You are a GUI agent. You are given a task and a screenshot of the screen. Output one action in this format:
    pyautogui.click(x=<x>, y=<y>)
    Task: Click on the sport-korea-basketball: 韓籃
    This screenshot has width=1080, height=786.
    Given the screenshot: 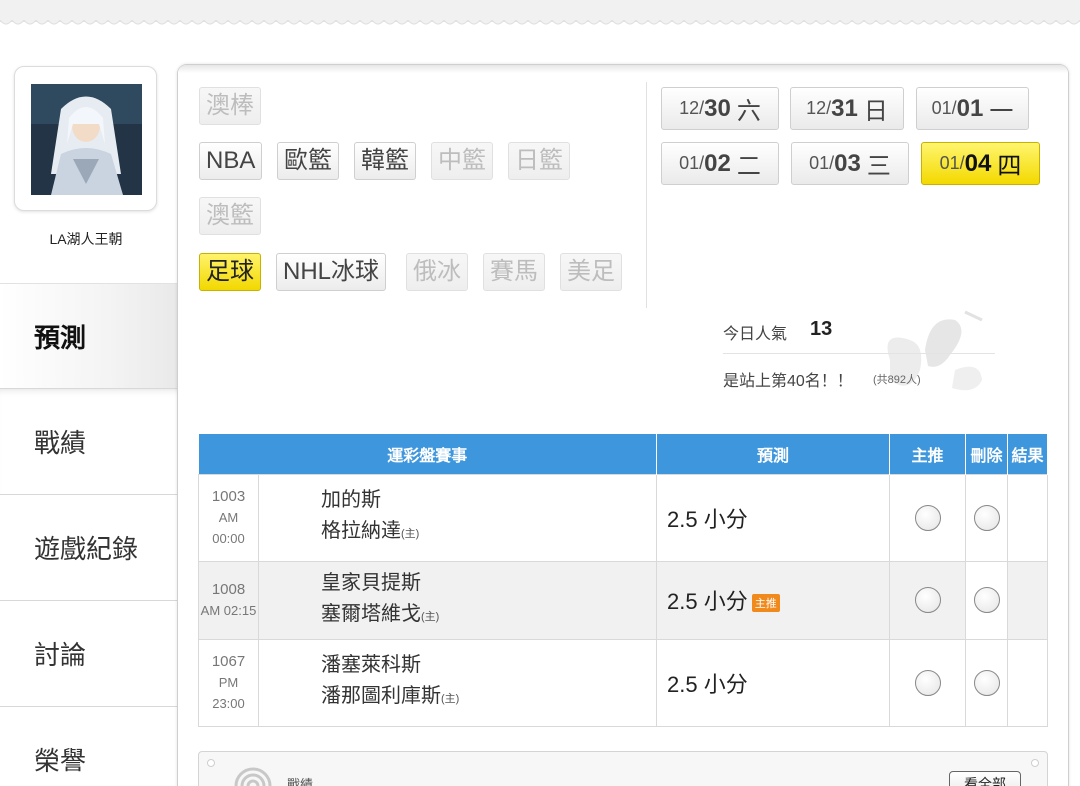 What is the action you would take?
    pyautogui.click(x=385, y=161)
    